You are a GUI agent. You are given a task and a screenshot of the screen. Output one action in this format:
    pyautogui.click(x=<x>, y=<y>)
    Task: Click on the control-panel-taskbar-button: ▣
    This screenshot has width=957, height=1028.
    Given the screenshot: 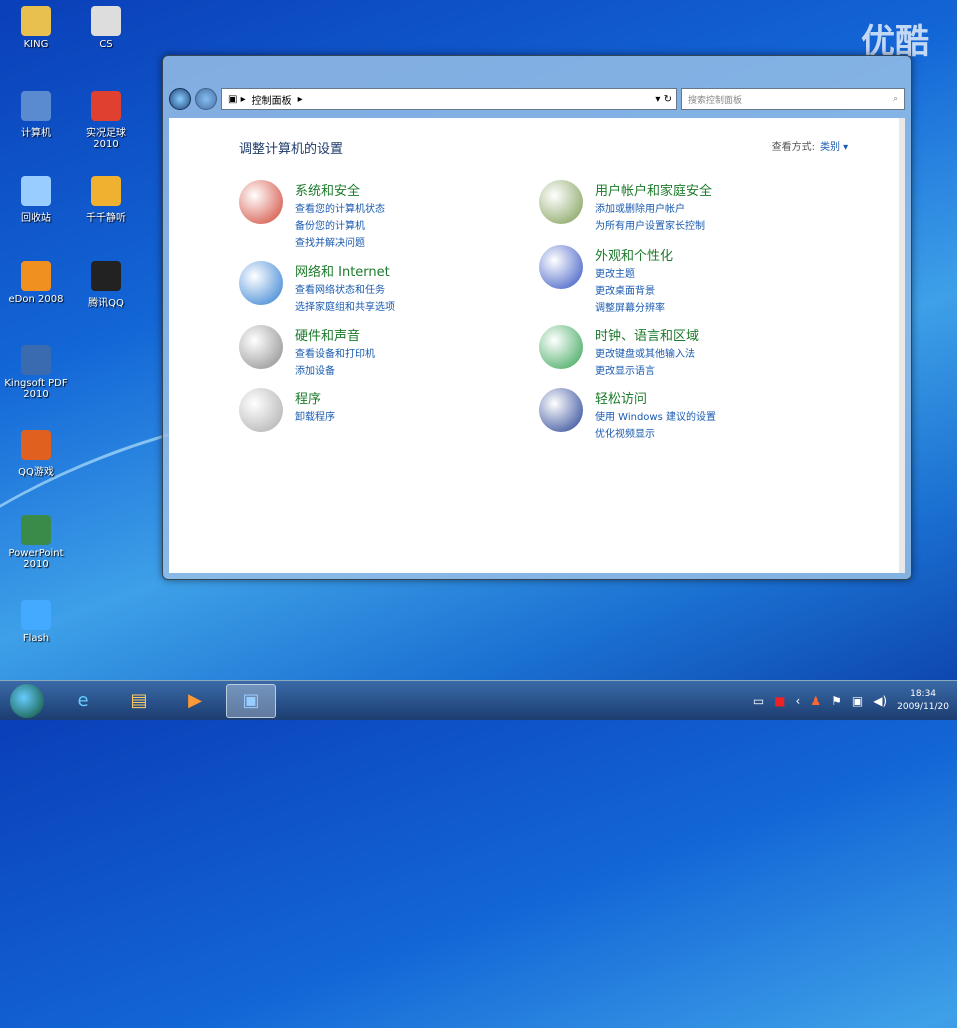 What is the action you would take?
    pyautogui.click(x=251, y=700)
    